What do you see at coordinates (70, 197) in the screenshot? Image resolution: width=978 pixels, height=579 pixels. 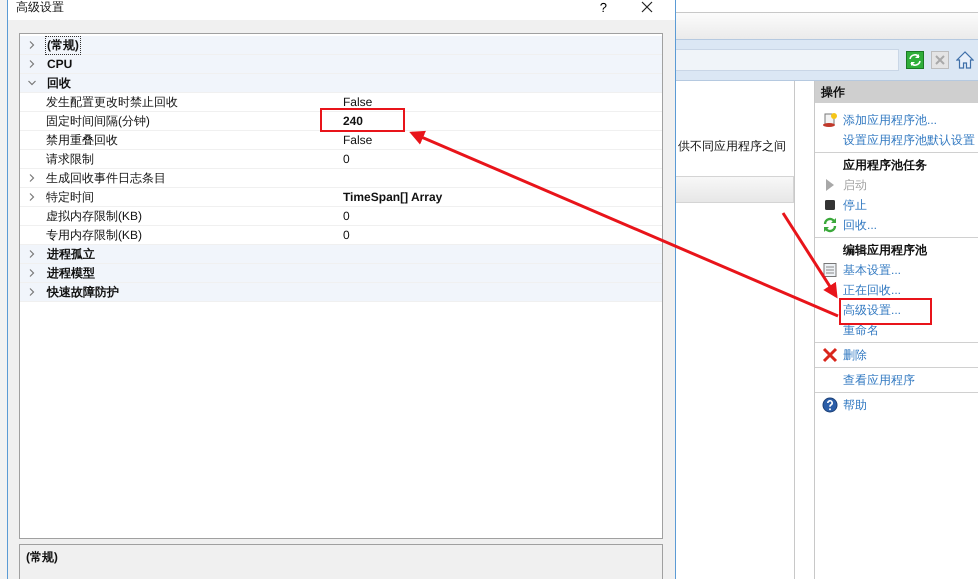 I see `property-name: 特定时间` at bounding box center [70, 197].